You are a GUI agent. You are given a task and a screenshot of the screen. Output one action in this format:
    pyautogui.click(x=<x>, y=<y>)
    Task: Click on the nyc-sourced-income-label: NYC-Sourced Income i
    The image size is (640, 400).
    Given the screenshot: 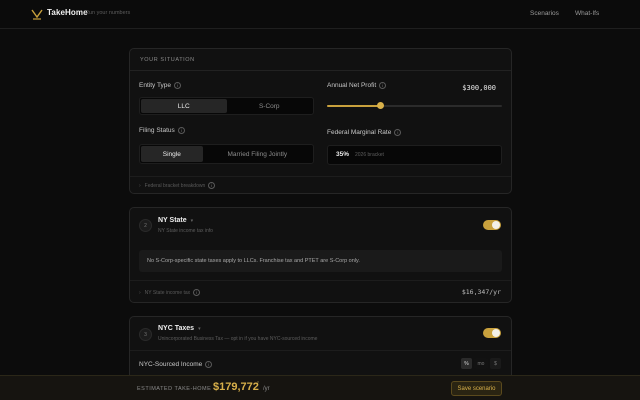 What is the action you would take?
    pyautogui.click(x=176, y=365)
    